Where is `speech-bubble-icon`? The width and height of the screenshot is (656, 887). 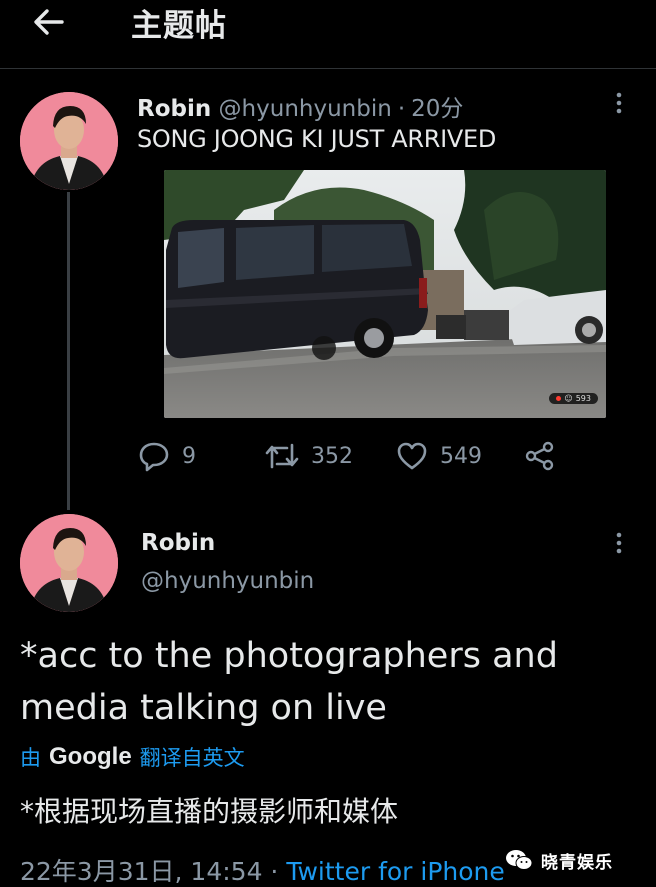 speech-bubble-icon is located at coordinates (154, 457).